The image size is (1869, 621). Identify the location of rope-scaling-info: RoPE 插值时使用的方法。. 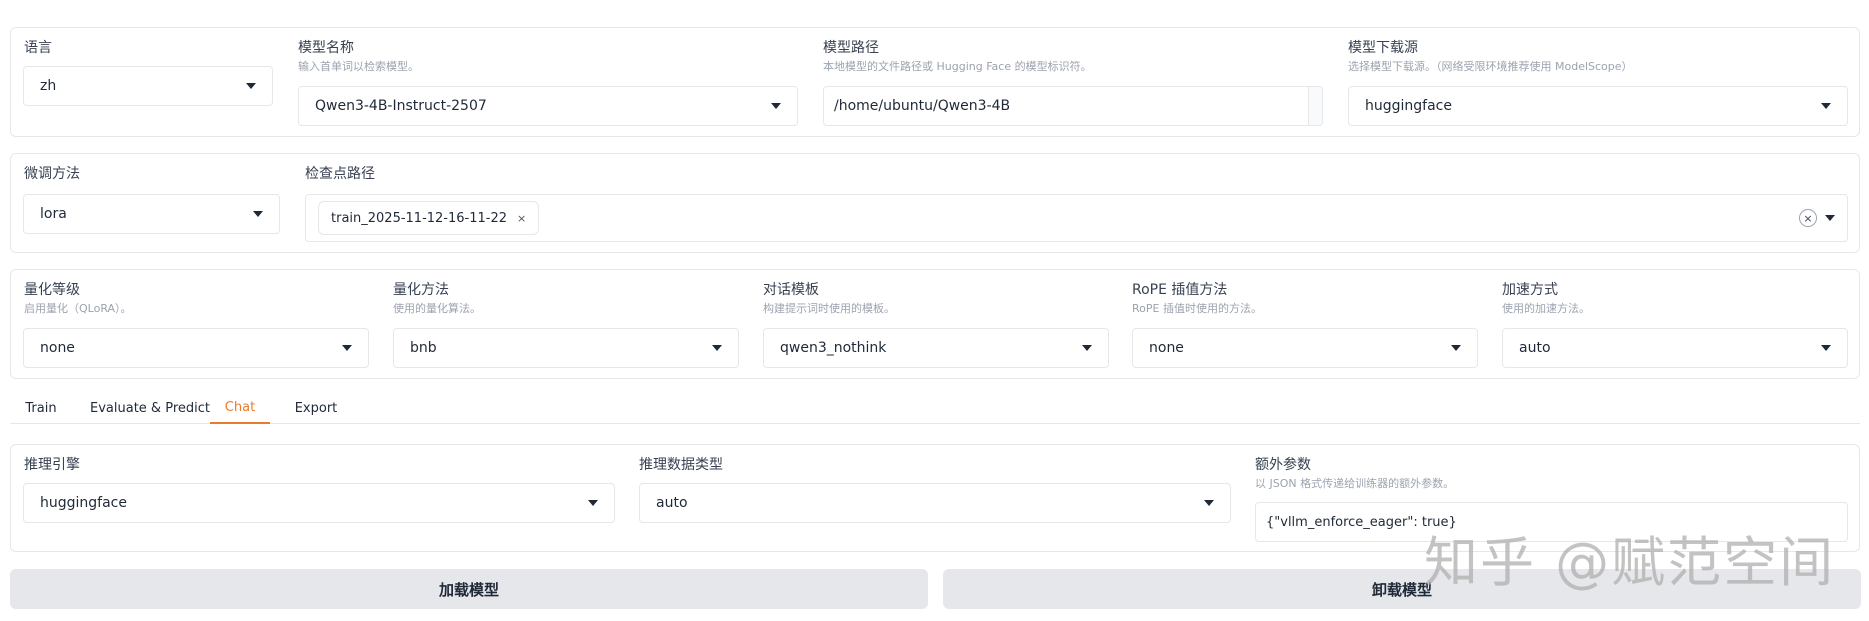
(1197, 308).